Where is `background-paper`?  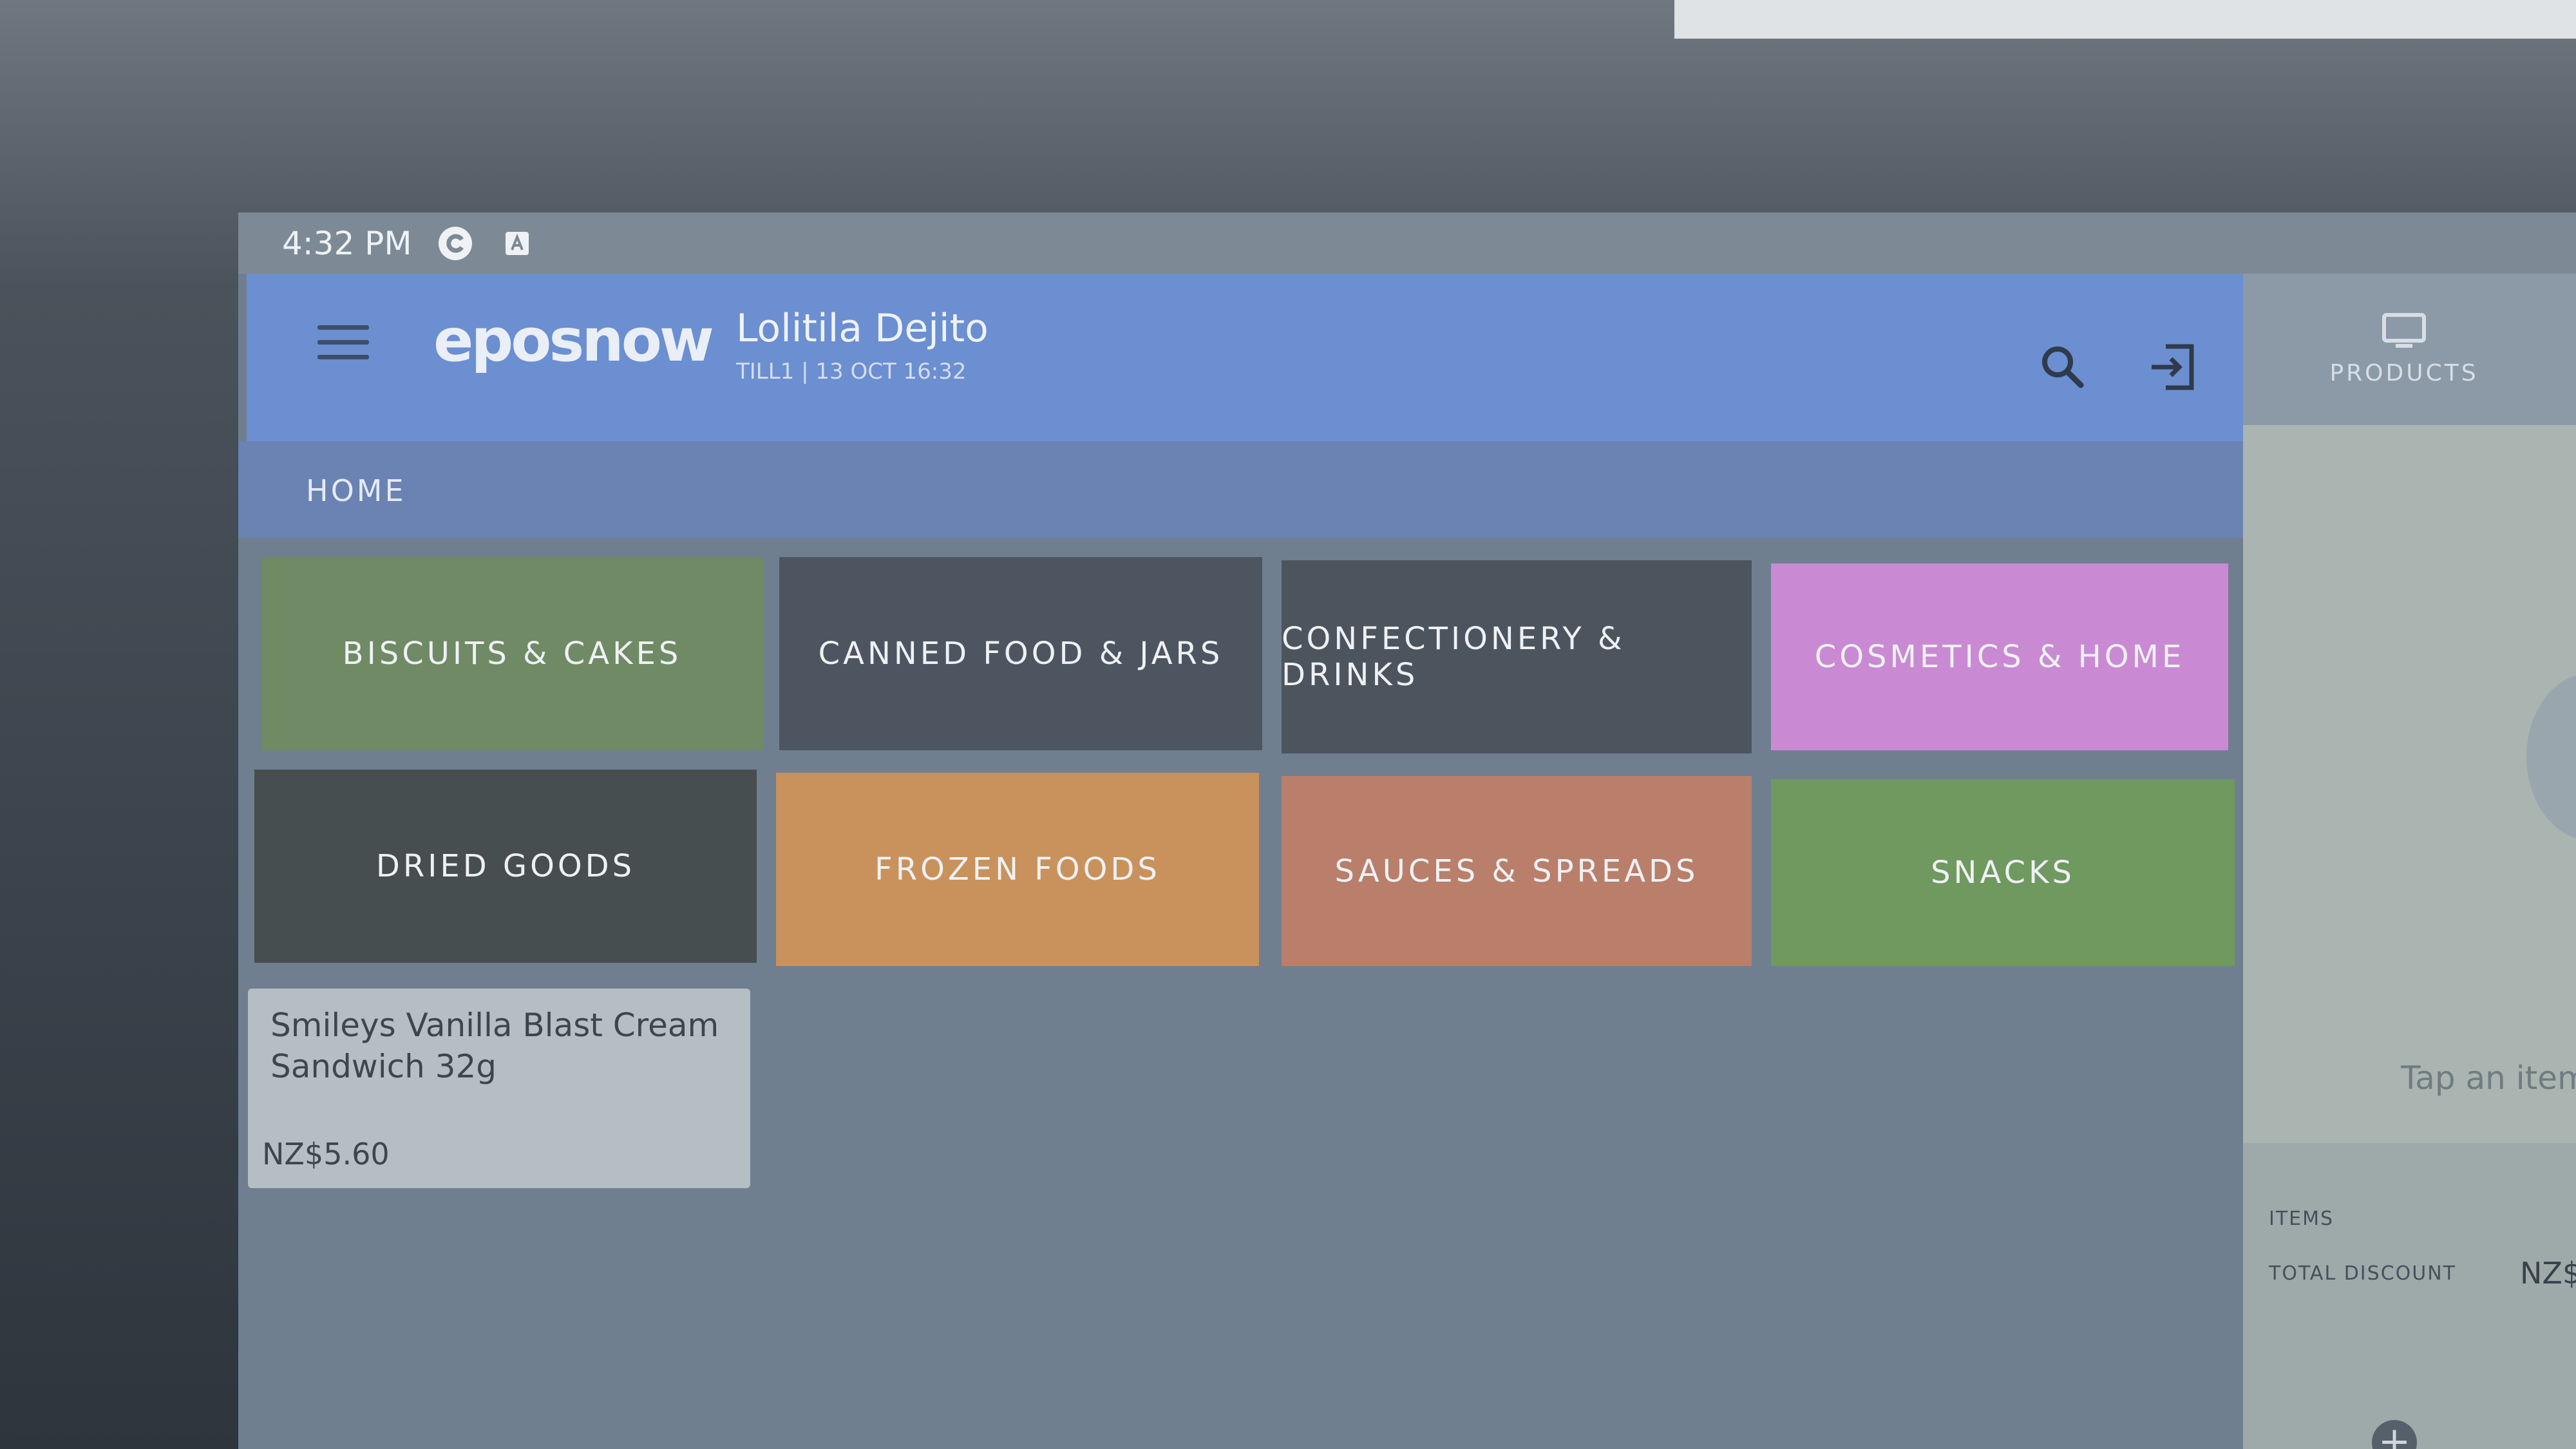 background-paper is located at coordinates (2125, 19).